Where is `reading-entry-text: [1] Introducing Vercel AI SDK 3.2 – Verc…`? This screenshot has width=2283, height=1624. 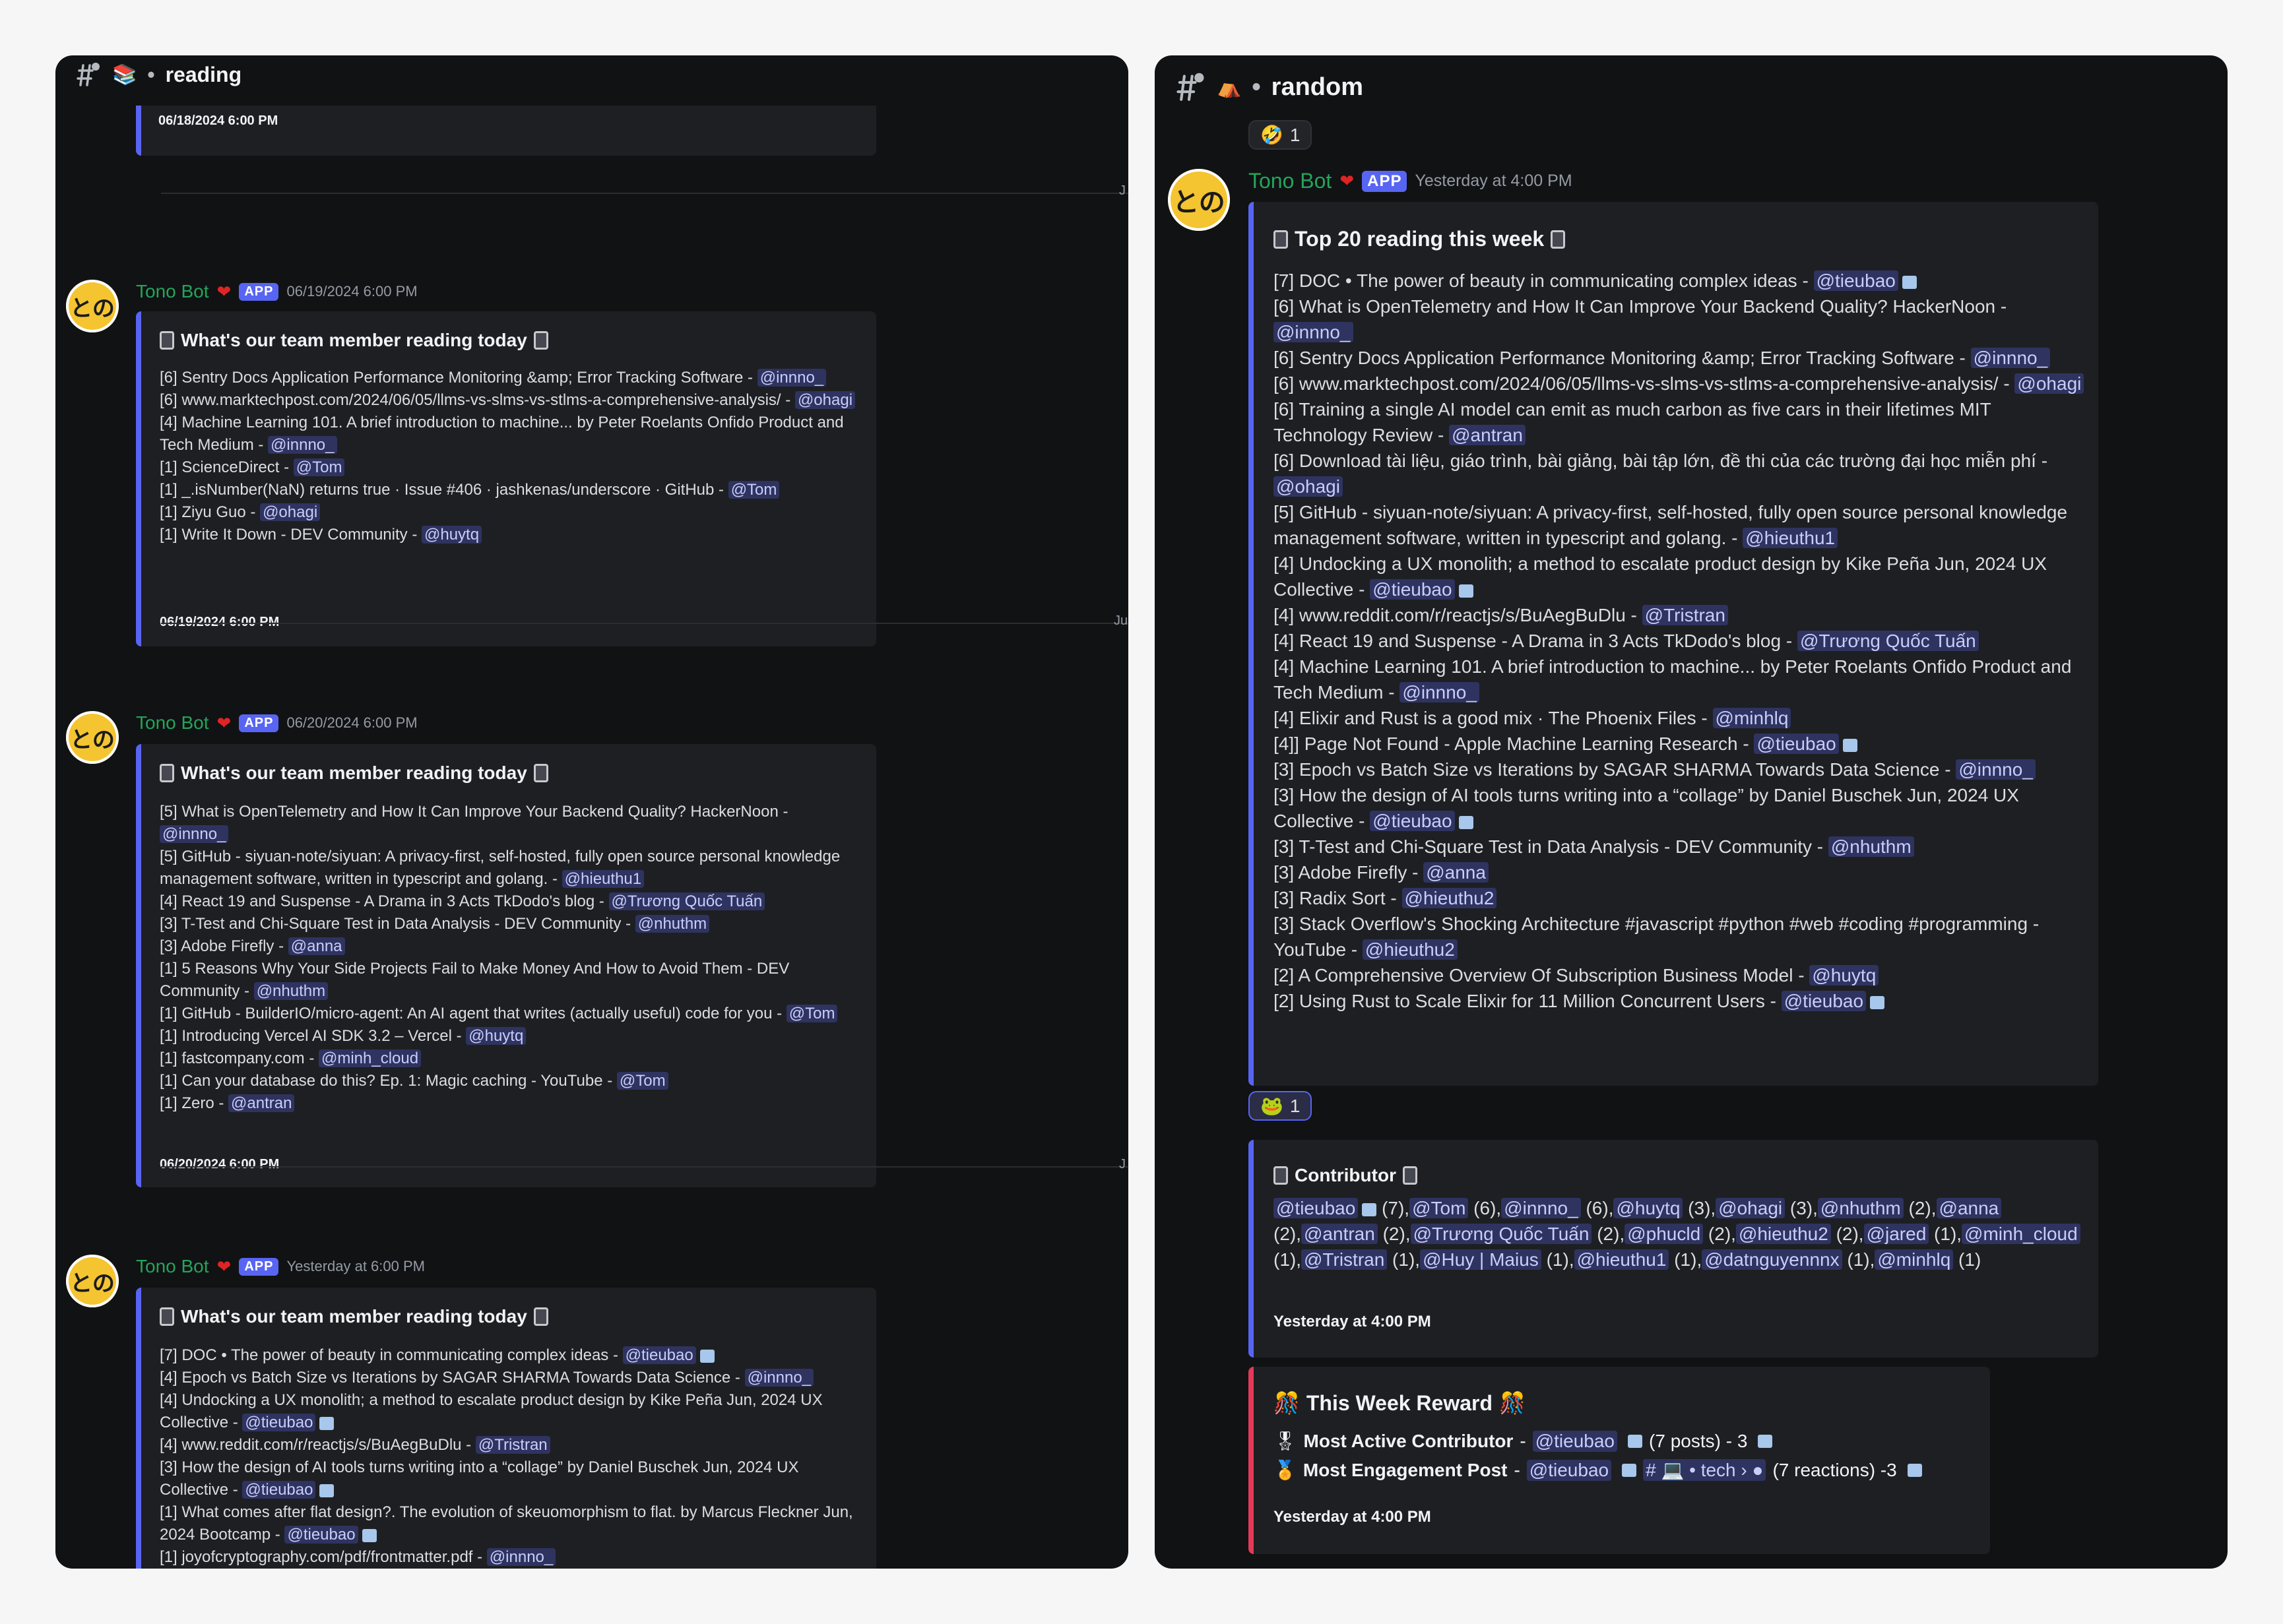
reading-entry-text: [1] Introducing Vercel AI SDK 3.2 – Verc… is located at coordinates (313, 1036).